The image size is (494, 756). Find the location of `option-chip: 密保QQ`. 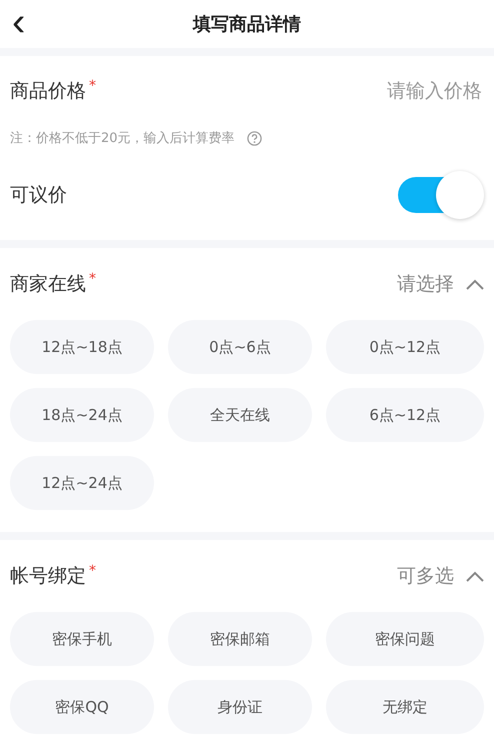

option-chip: 密保QQ is located at coordinates (82, 707).